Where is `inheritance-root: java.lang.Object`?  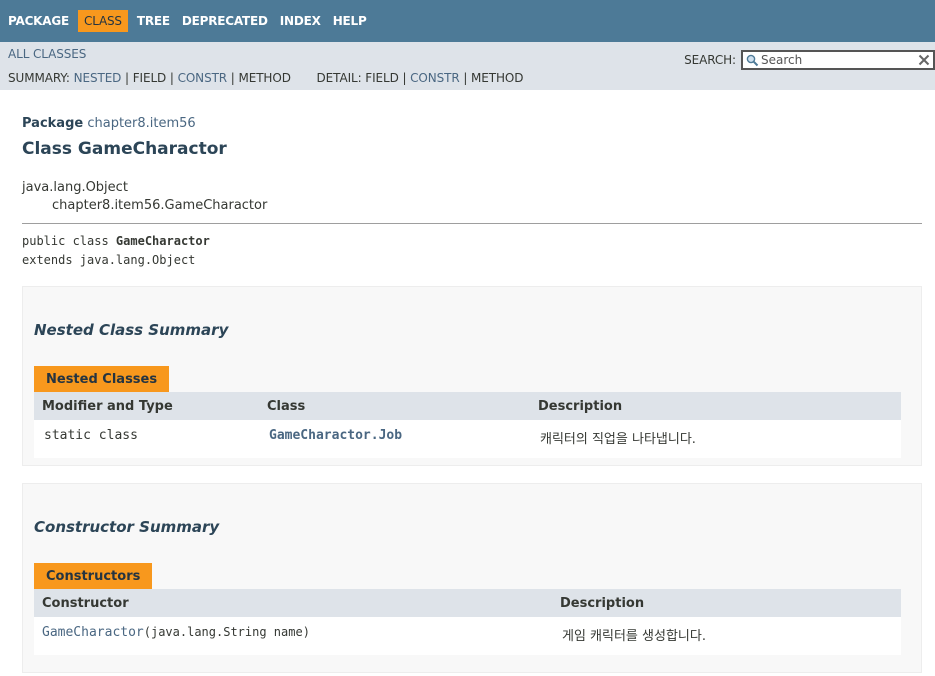
inheritance-root: java.lang.Object is located at coordinates (75, 187).